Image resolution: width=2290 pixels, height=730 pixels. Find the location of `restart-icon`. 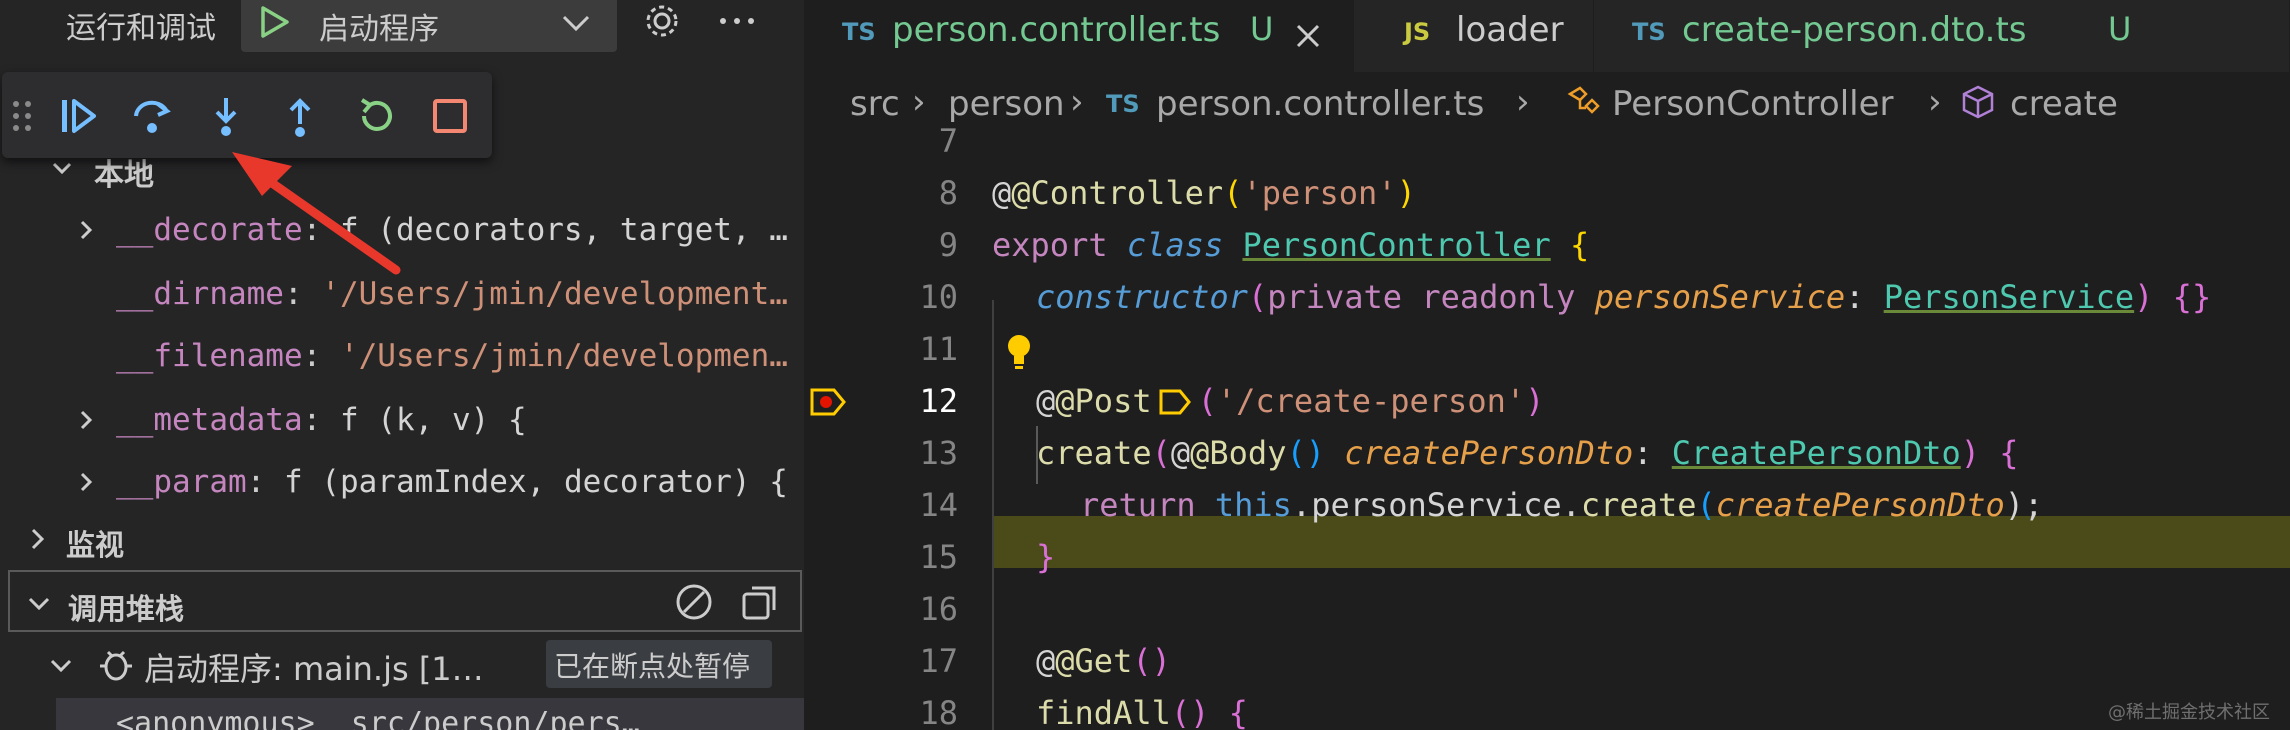

restart-icon is located at coordinates (376, 116).